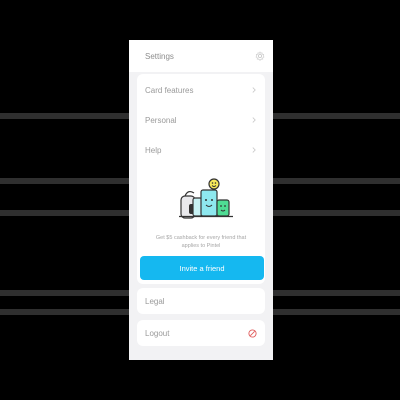 This screenshot has width=400, height=400. Describe the element at coordinates (201, 301) in the screenshot. I see `menu-item-legal: Legal` at that location.